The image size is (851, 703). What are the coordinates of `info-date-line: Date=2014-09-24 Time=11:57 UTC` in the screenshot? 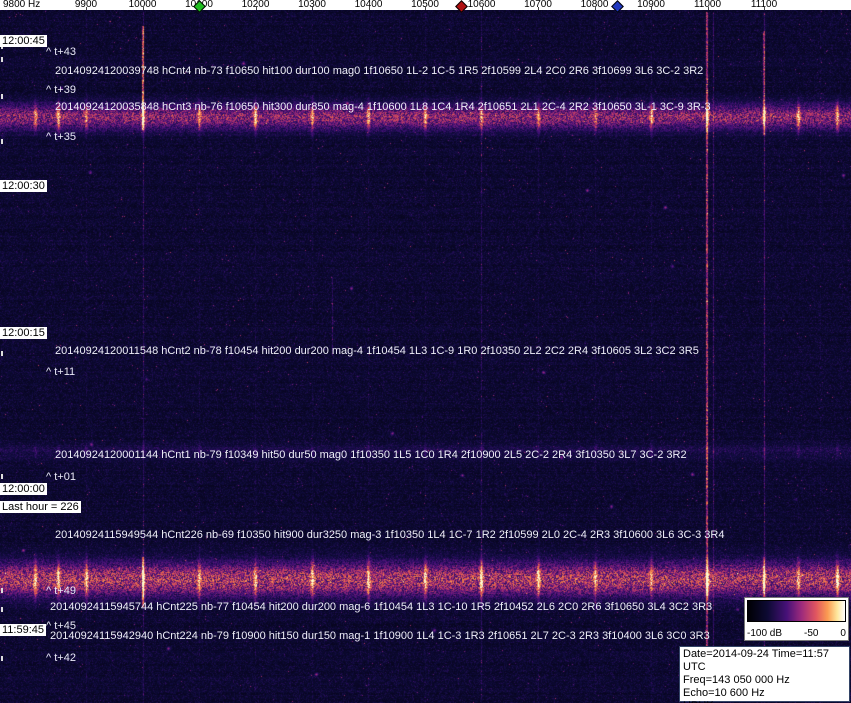 It's located at (756, 660).